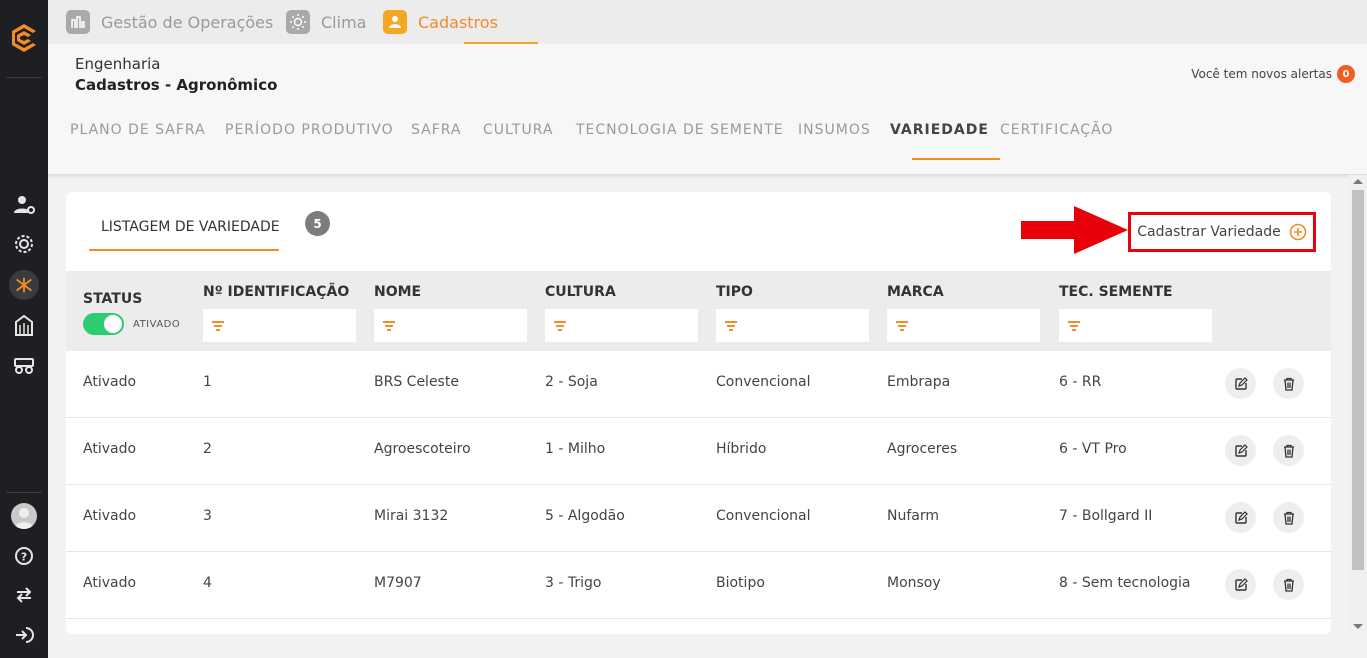  Describe the element at coordinates (573, 583) in the screenshot. I see `cell-cultura: 3 - Trigo` at that location.